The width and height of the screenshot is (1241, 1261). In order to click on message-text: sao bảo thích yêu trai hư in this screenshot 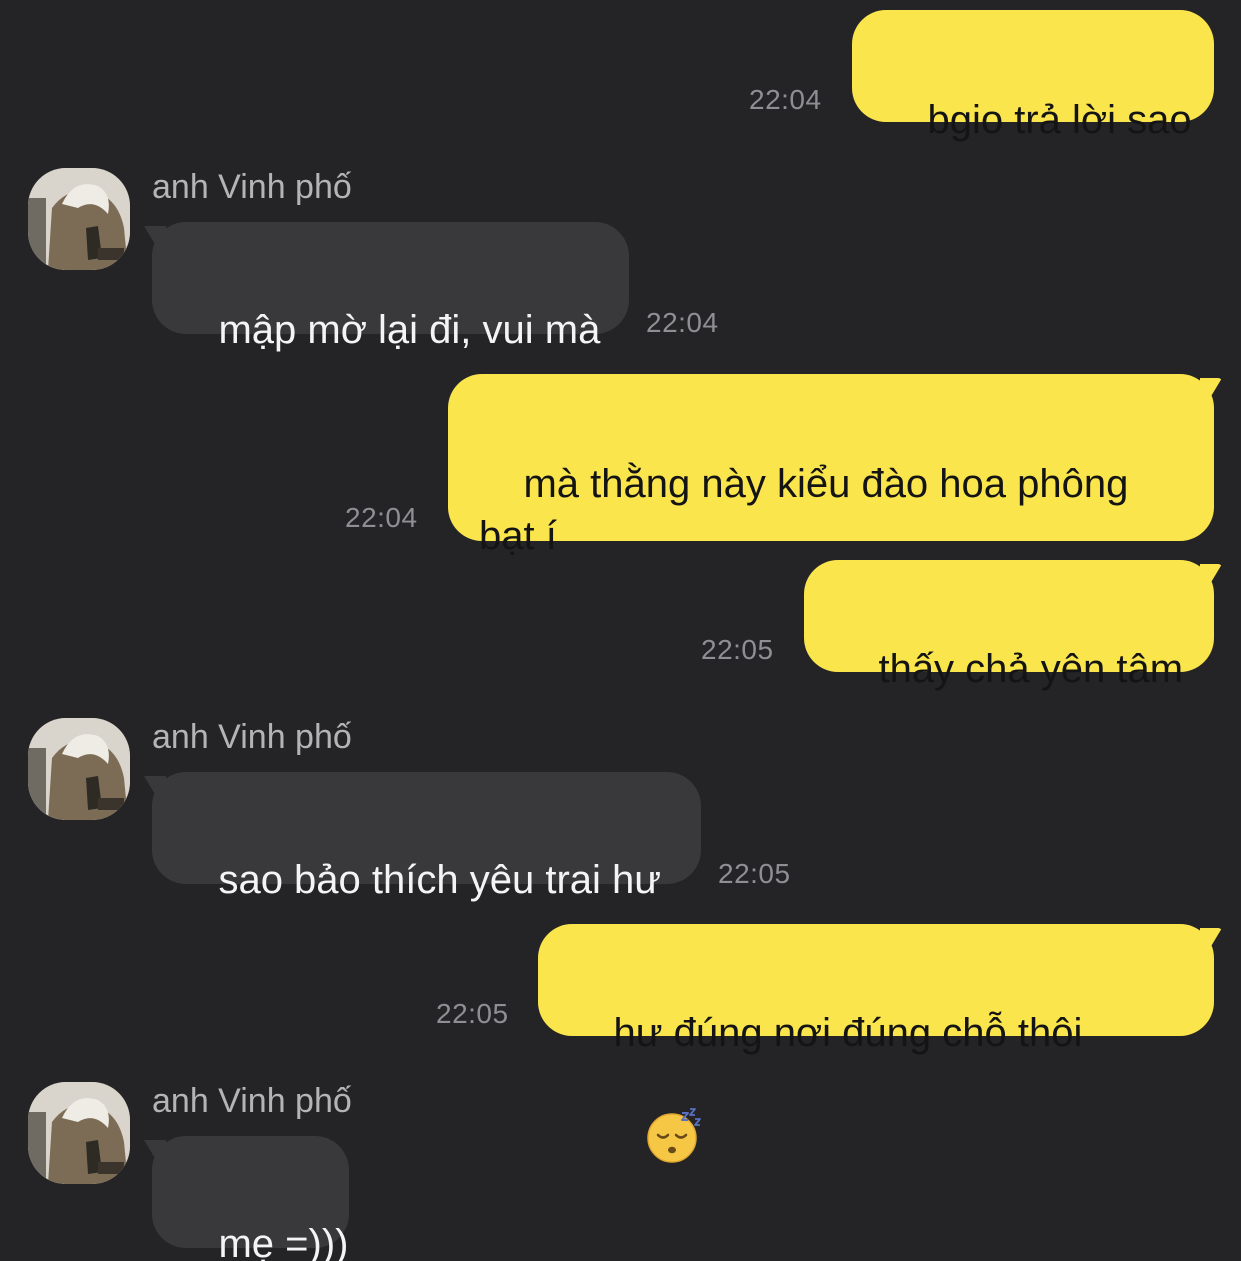, I will do `click(440, 880)`.